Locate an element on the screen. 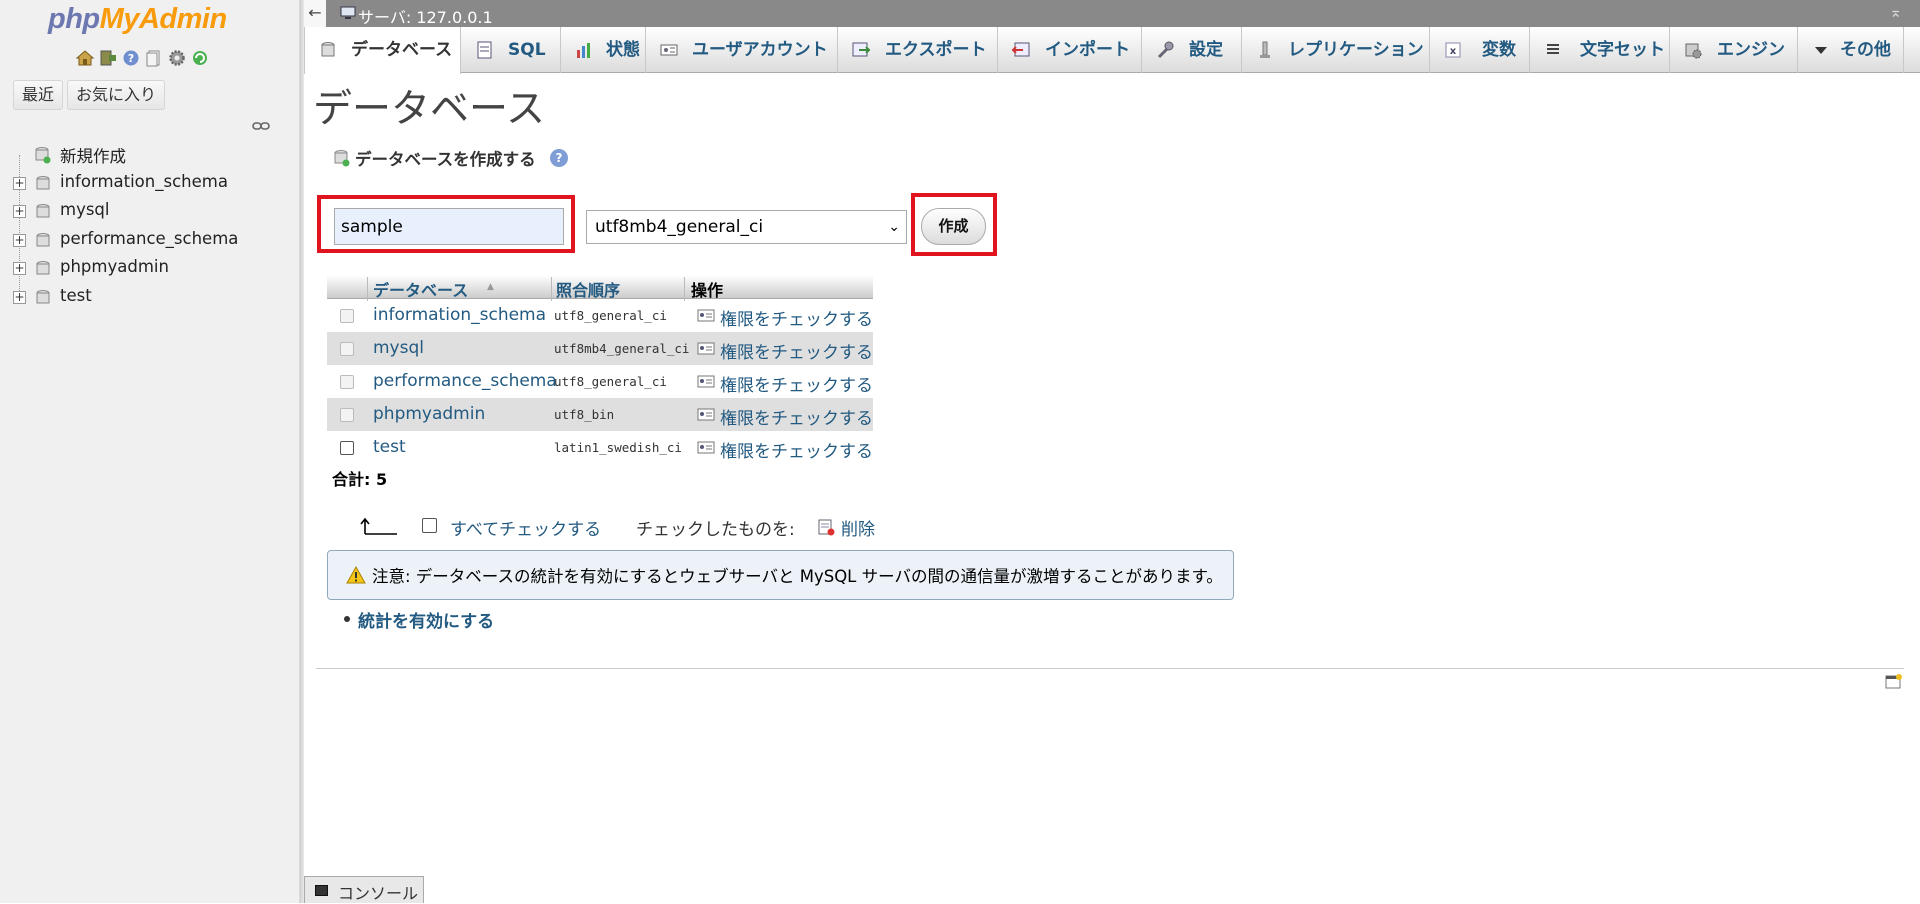 Image resolution: width=1920 pixels, height=904 pixels. console-label: コンソール is located at coordinates (378, 893).